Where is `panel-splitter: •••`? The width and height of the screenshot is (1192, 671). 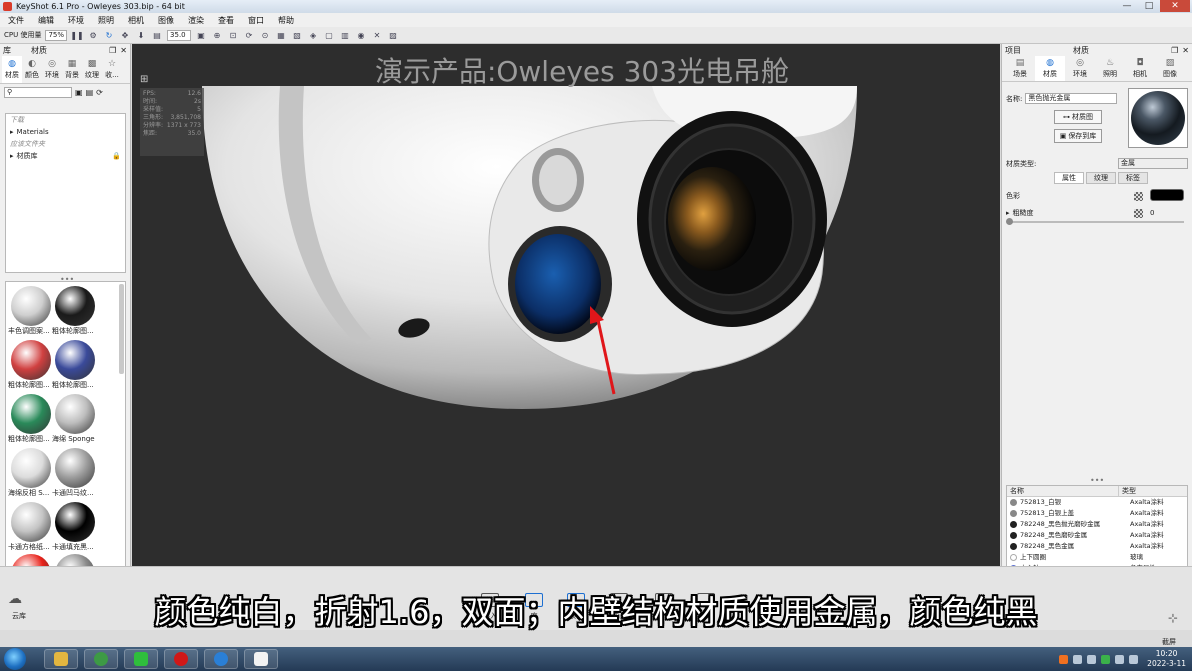
panel-splitter: ••• is located at coordinates (1097, 480).